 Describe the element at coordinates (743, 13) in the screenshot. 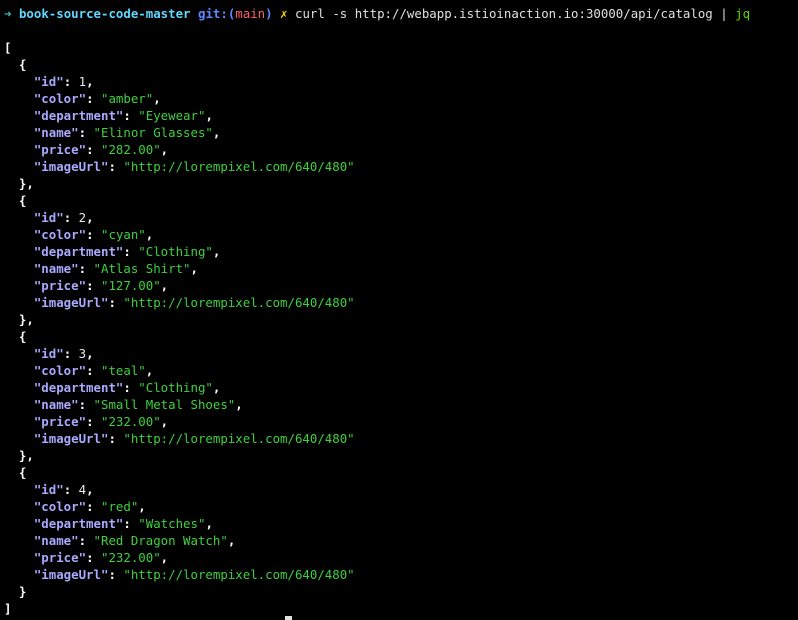

I see `command-jq: jq` at that location.